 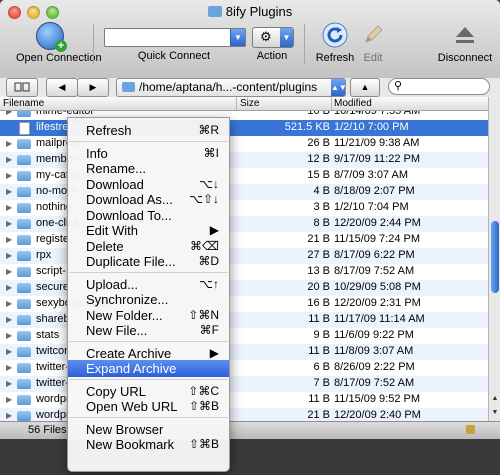 What do you see at coordinates (47, 430) in the screenshot?
I see `file-count: 56 Files` at bounding box center [47, 430].